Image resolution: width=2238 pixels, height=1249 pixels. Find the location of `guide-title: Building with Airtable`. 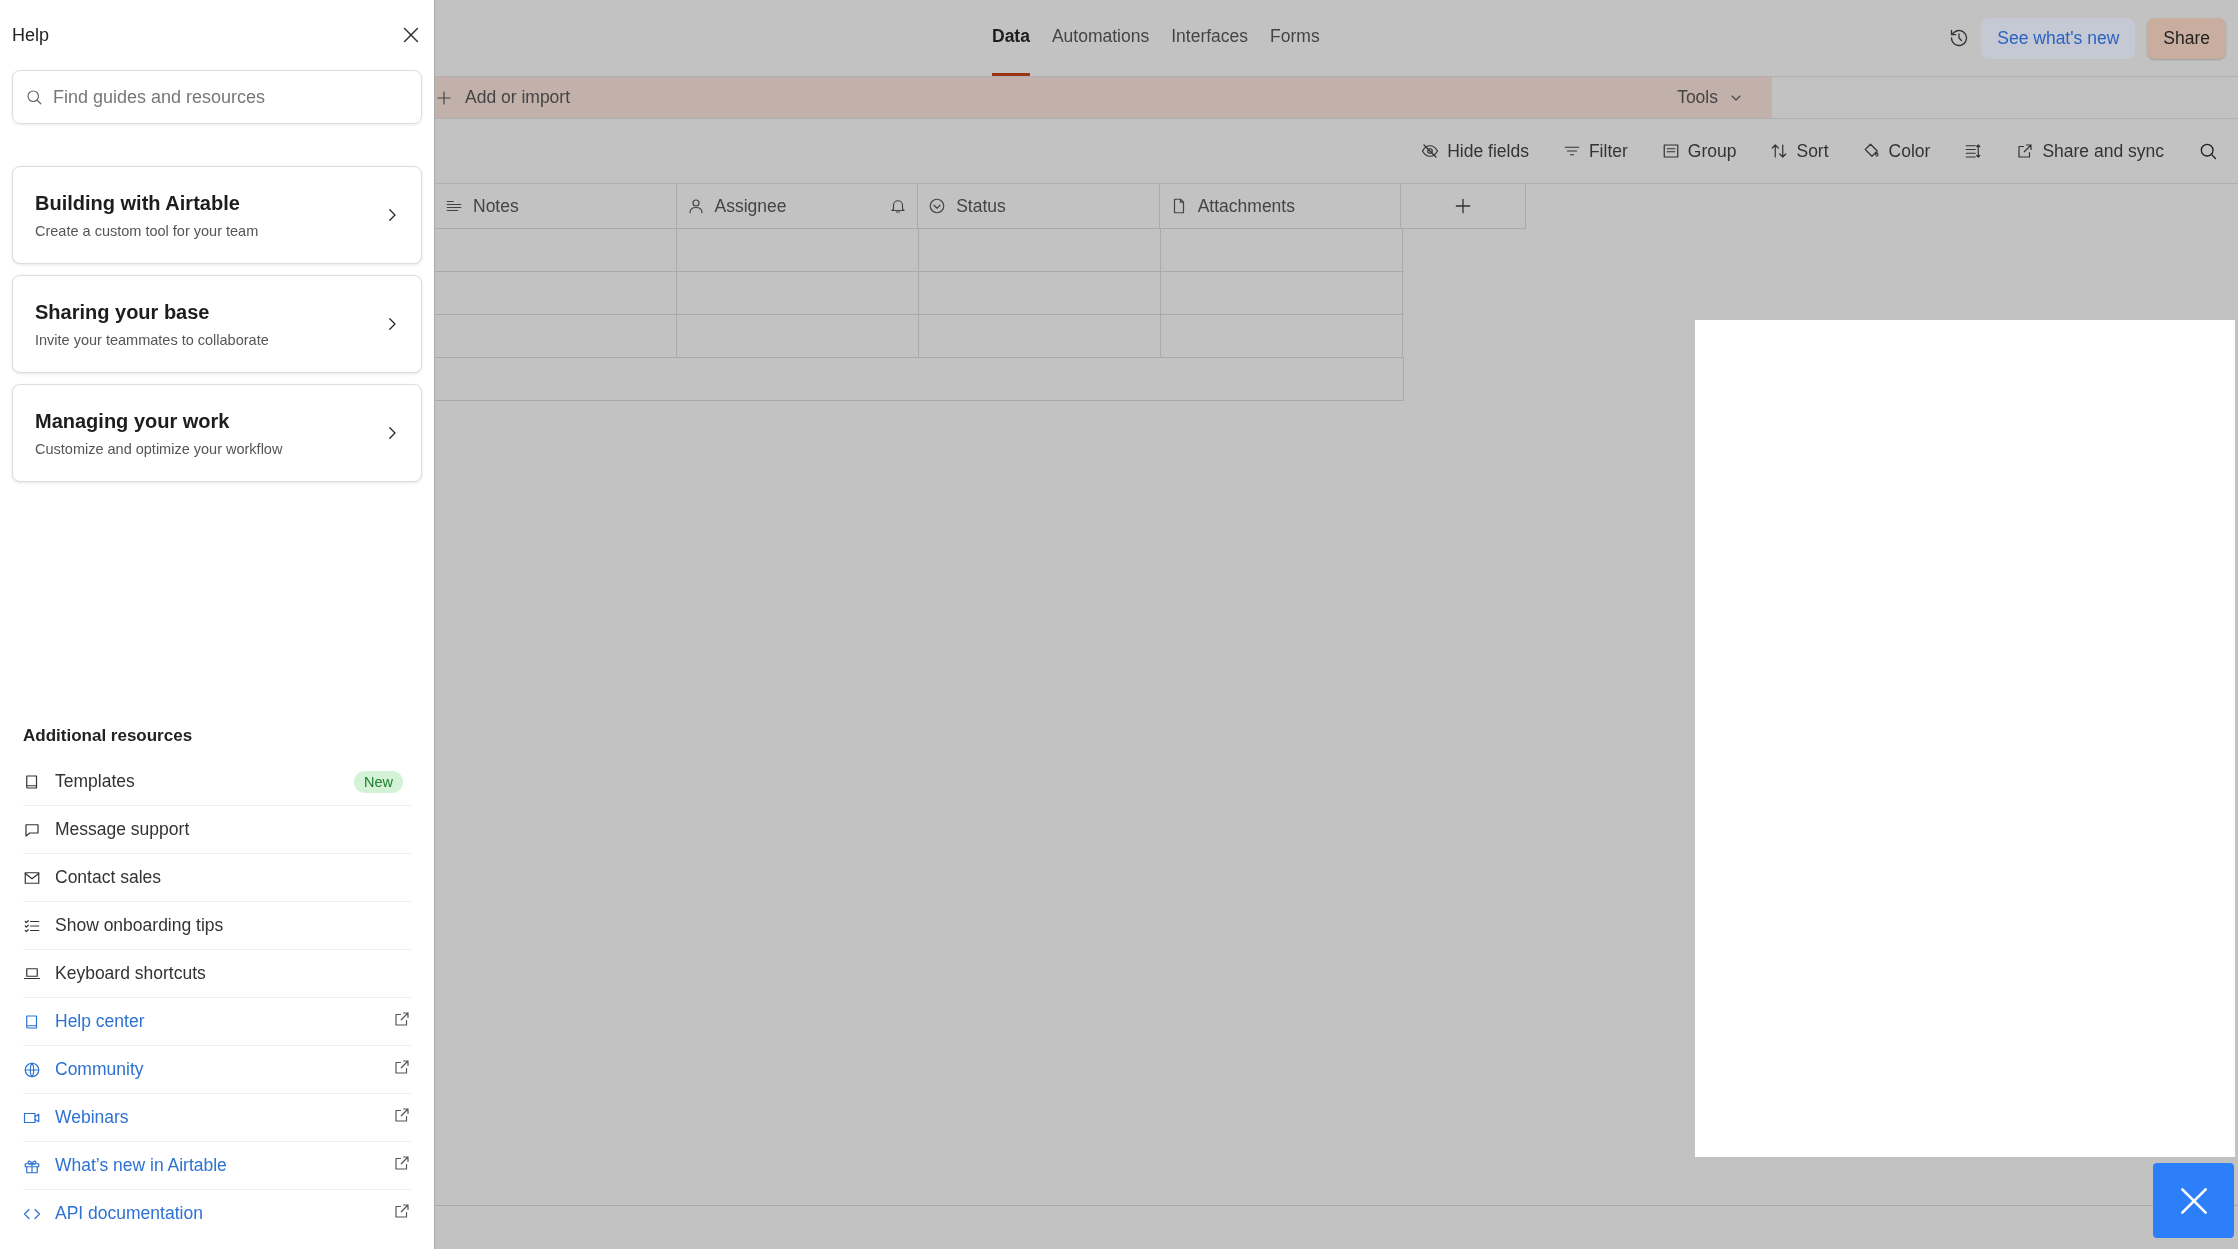

guide-title: Building with Airtable is located at coordinates (138, 203).